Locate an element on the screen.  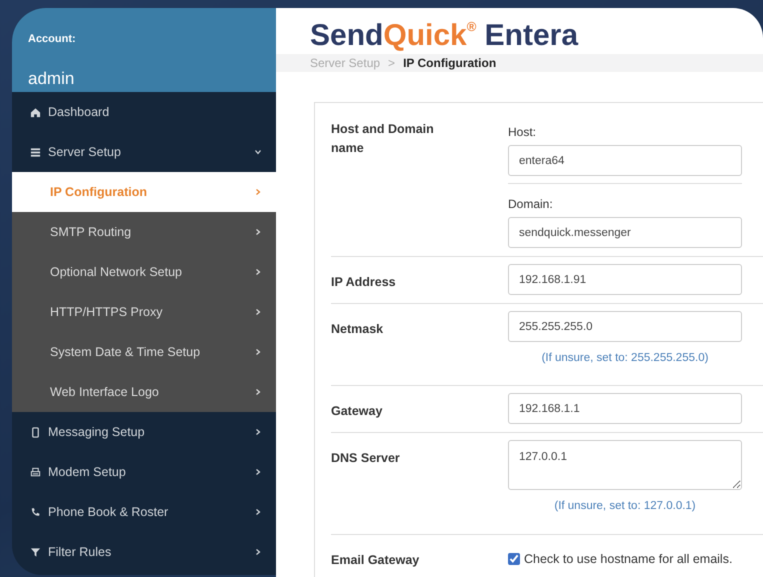
input-field: 255.255.255.0 is located at coordinates (625, 326).